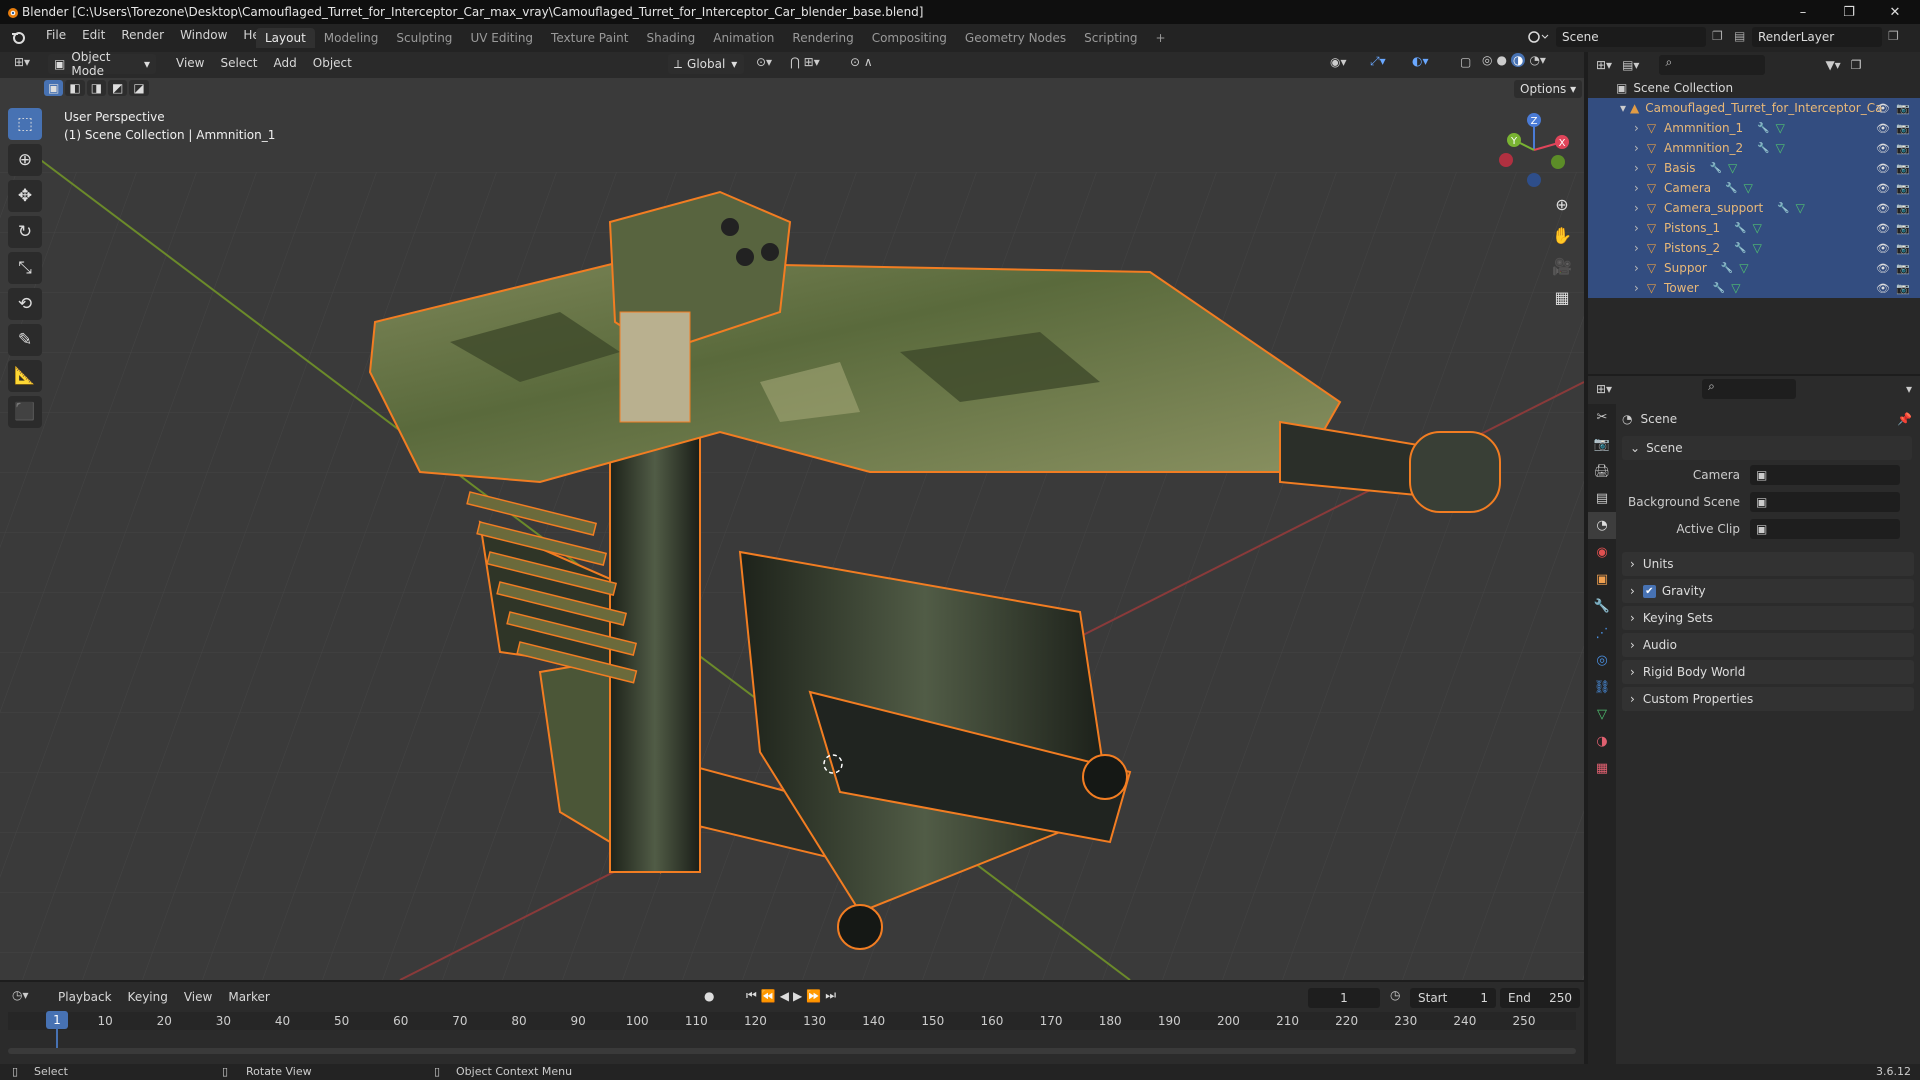  I want to click on viewport-menu-select: Select, so click(238, 63).